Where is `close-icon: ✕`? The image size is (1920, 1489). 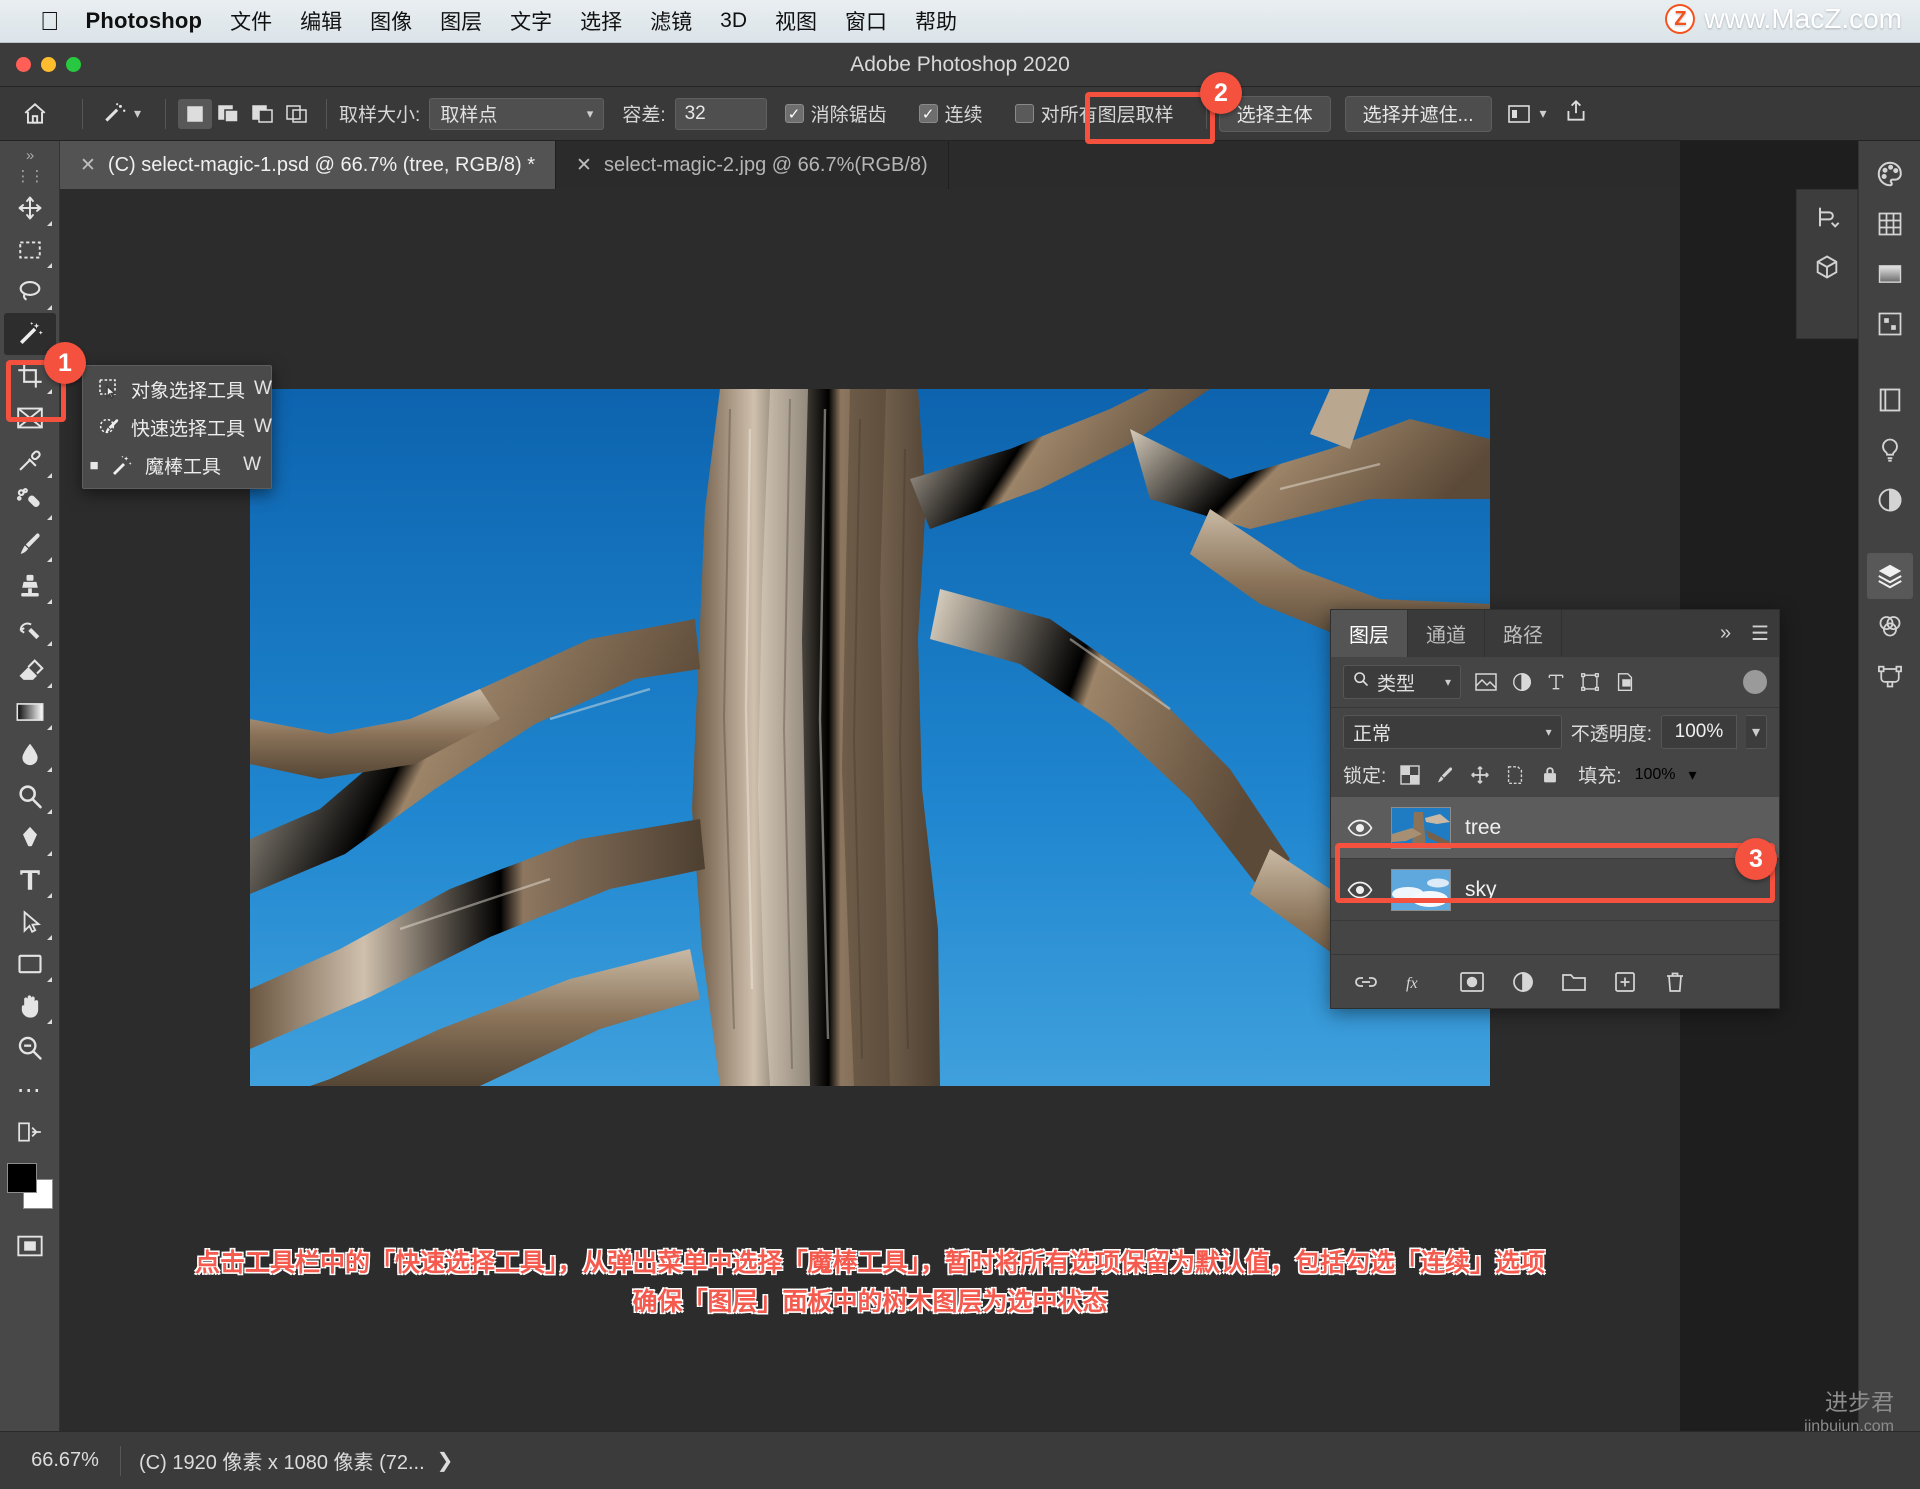 close-icon: ✕ is located at coordinates (584, 165).